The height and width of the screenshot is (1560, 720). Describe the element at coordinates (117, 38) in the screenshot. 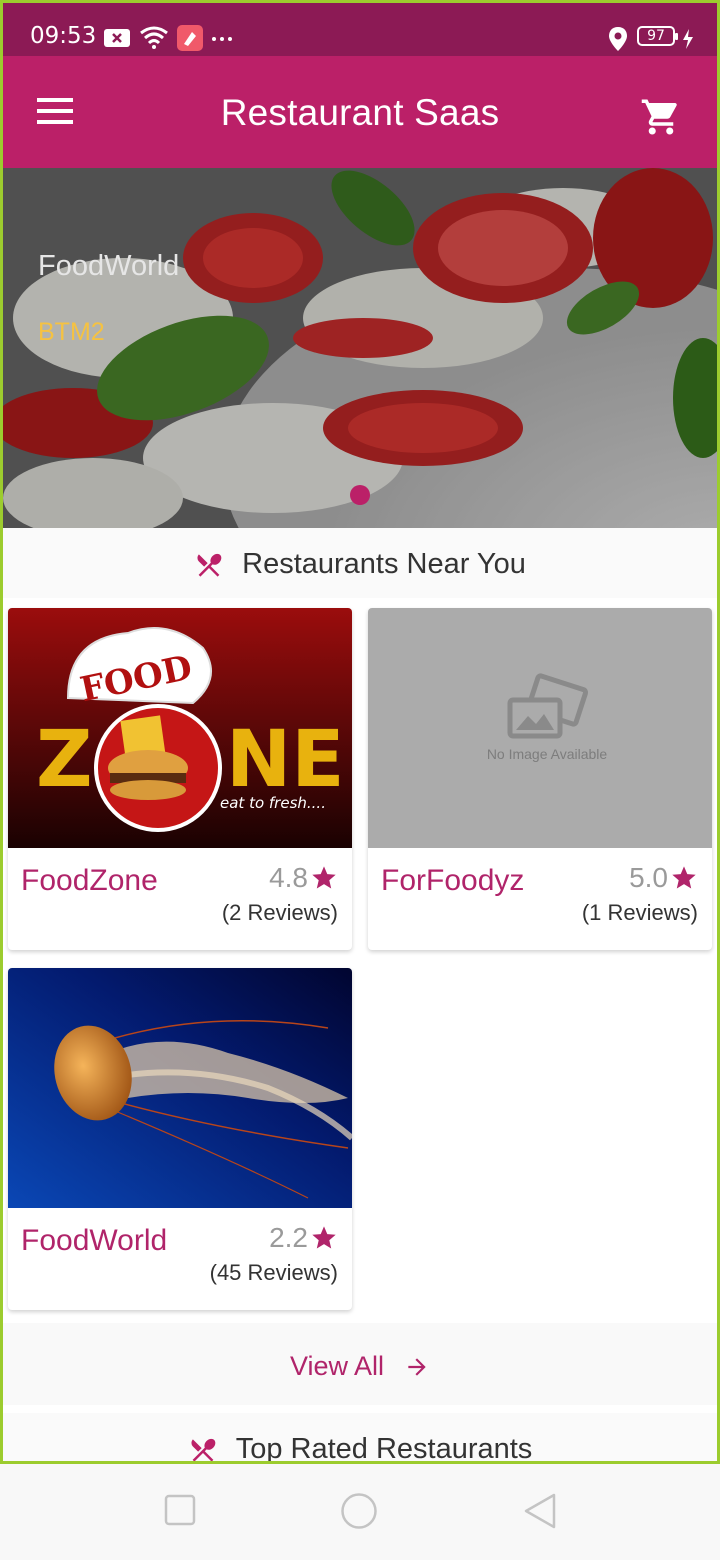

I see `notification-x-icon` at that location.